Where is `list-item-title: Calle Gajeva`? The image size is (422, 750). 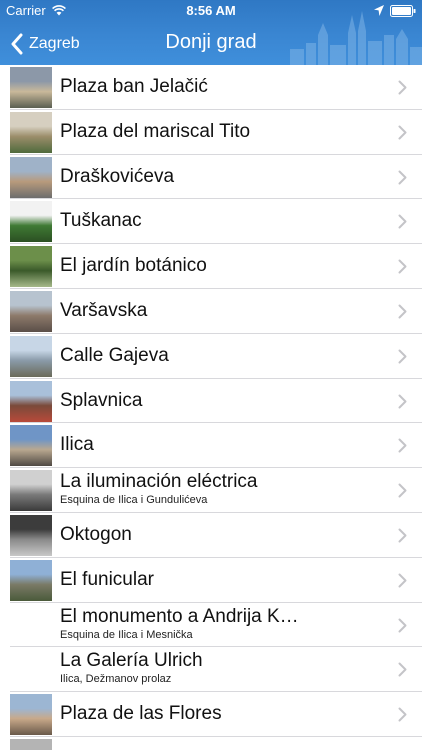
list-item-title: Calle Gajeva is located at coordinates (114, 355).